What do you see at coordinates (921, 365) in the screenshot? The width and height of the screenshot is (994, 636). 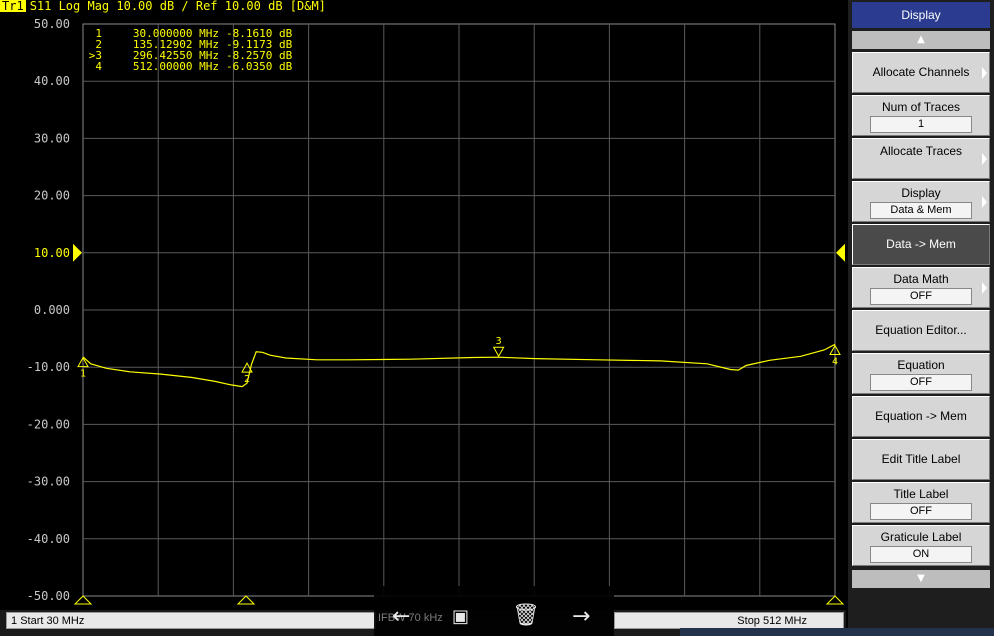 I see `softkey-label: Equation` at bounding box center [921, 365].